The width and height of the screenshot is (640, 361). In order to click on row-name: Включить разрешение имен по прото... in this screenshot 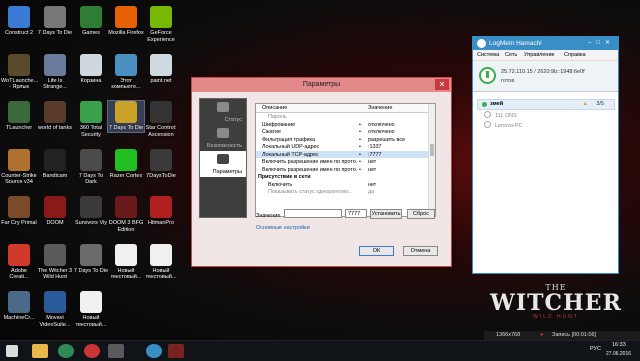, I will do `click(309, 169)`.